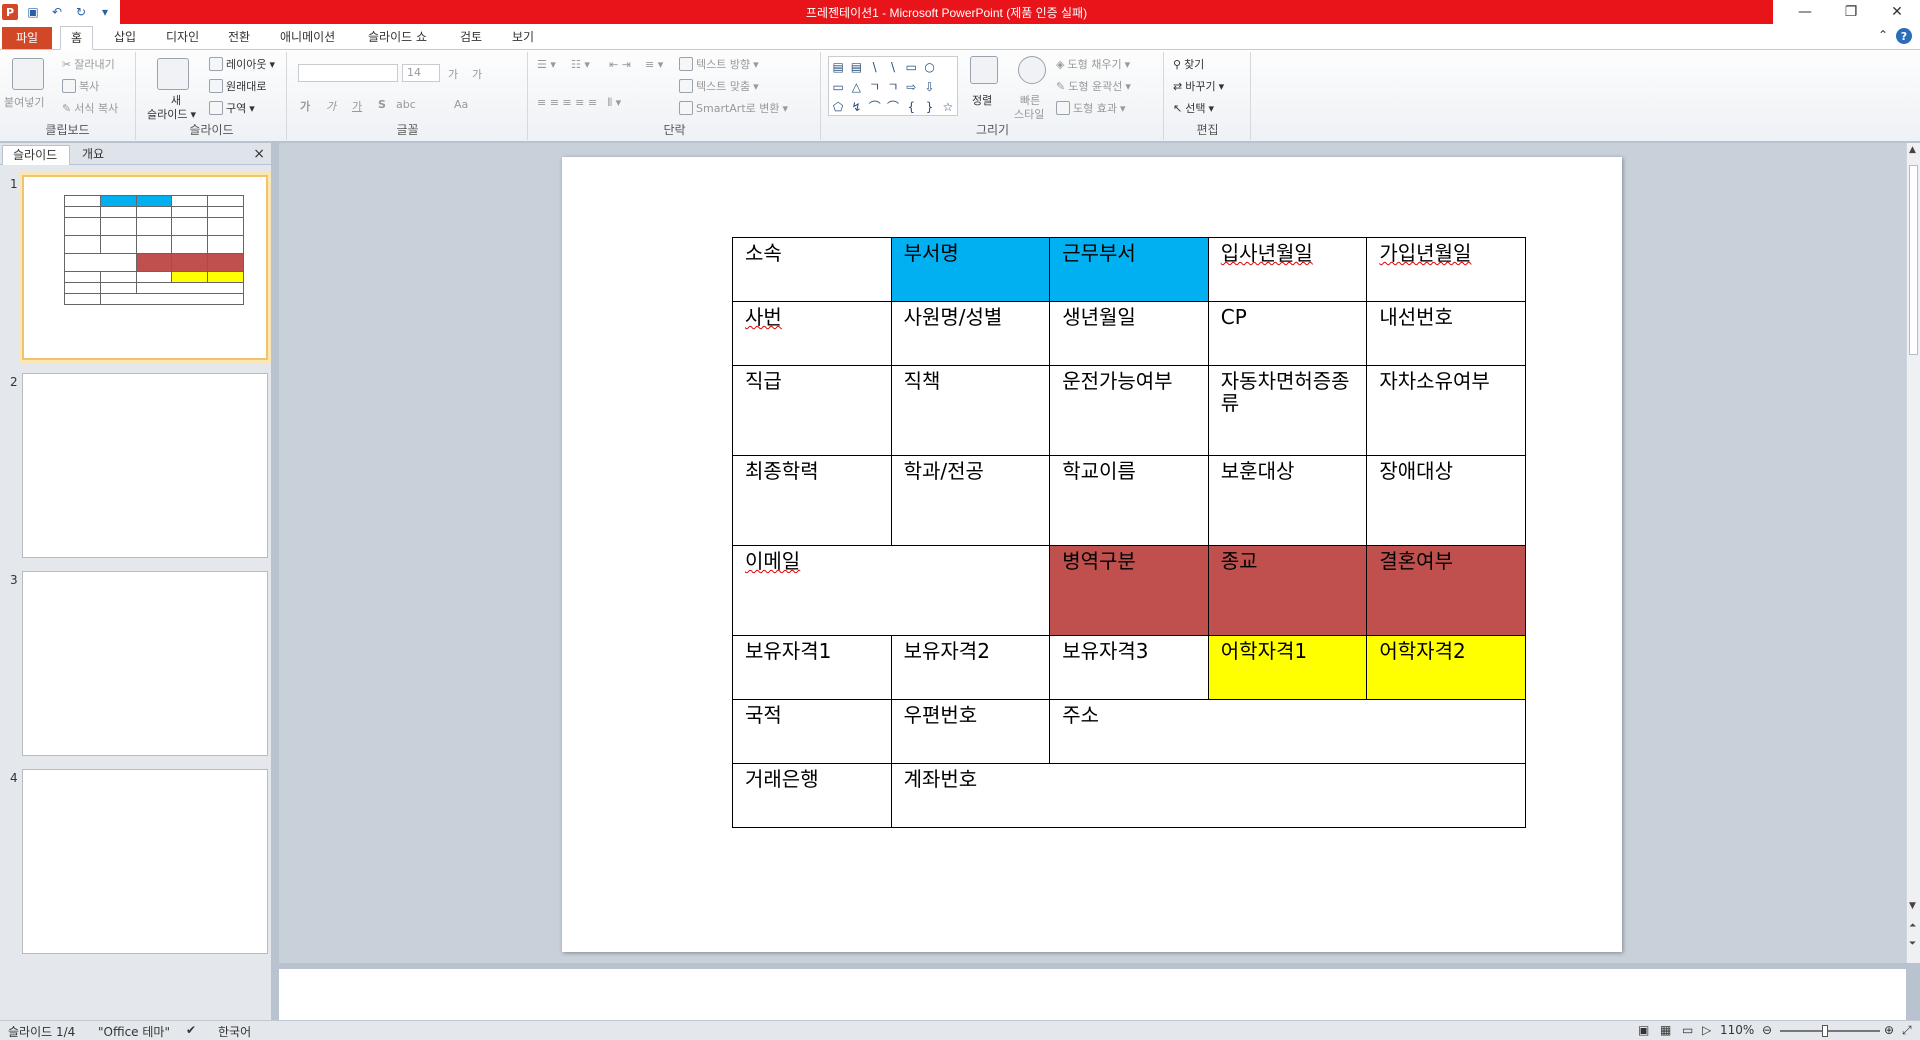 The height and width of the screenshot is (1040, 1920). I want to click on char-spacing-button: abc, so click(406, 104).